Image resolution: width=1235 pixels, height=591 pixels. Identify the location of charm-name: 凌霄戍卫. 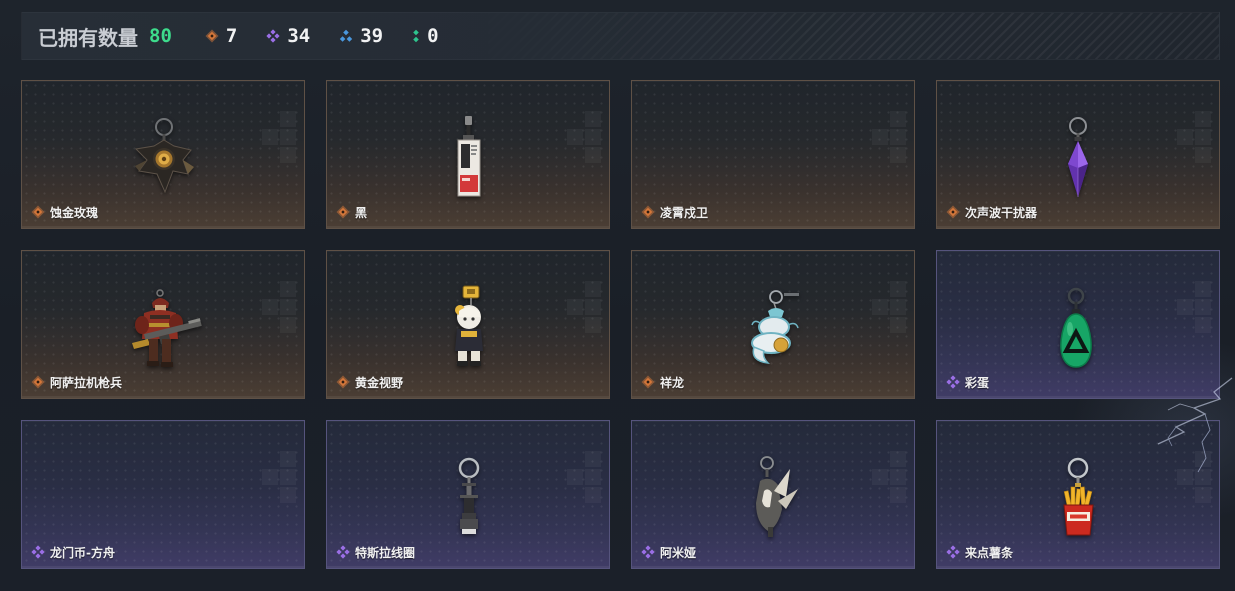
(684, 212).